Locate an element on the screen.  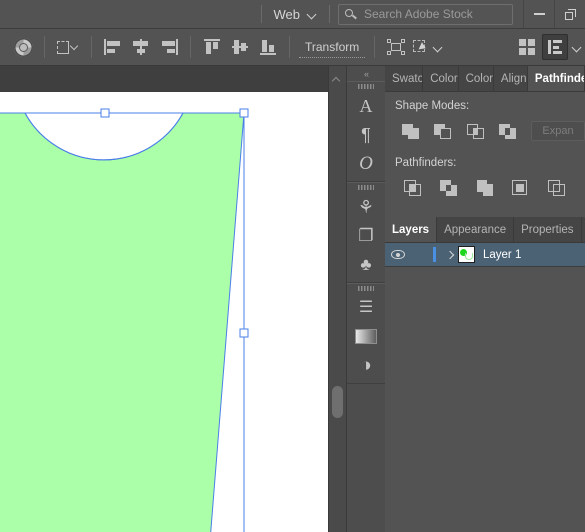
tab-appearance: Appearance is located at coordinates (476, 229).